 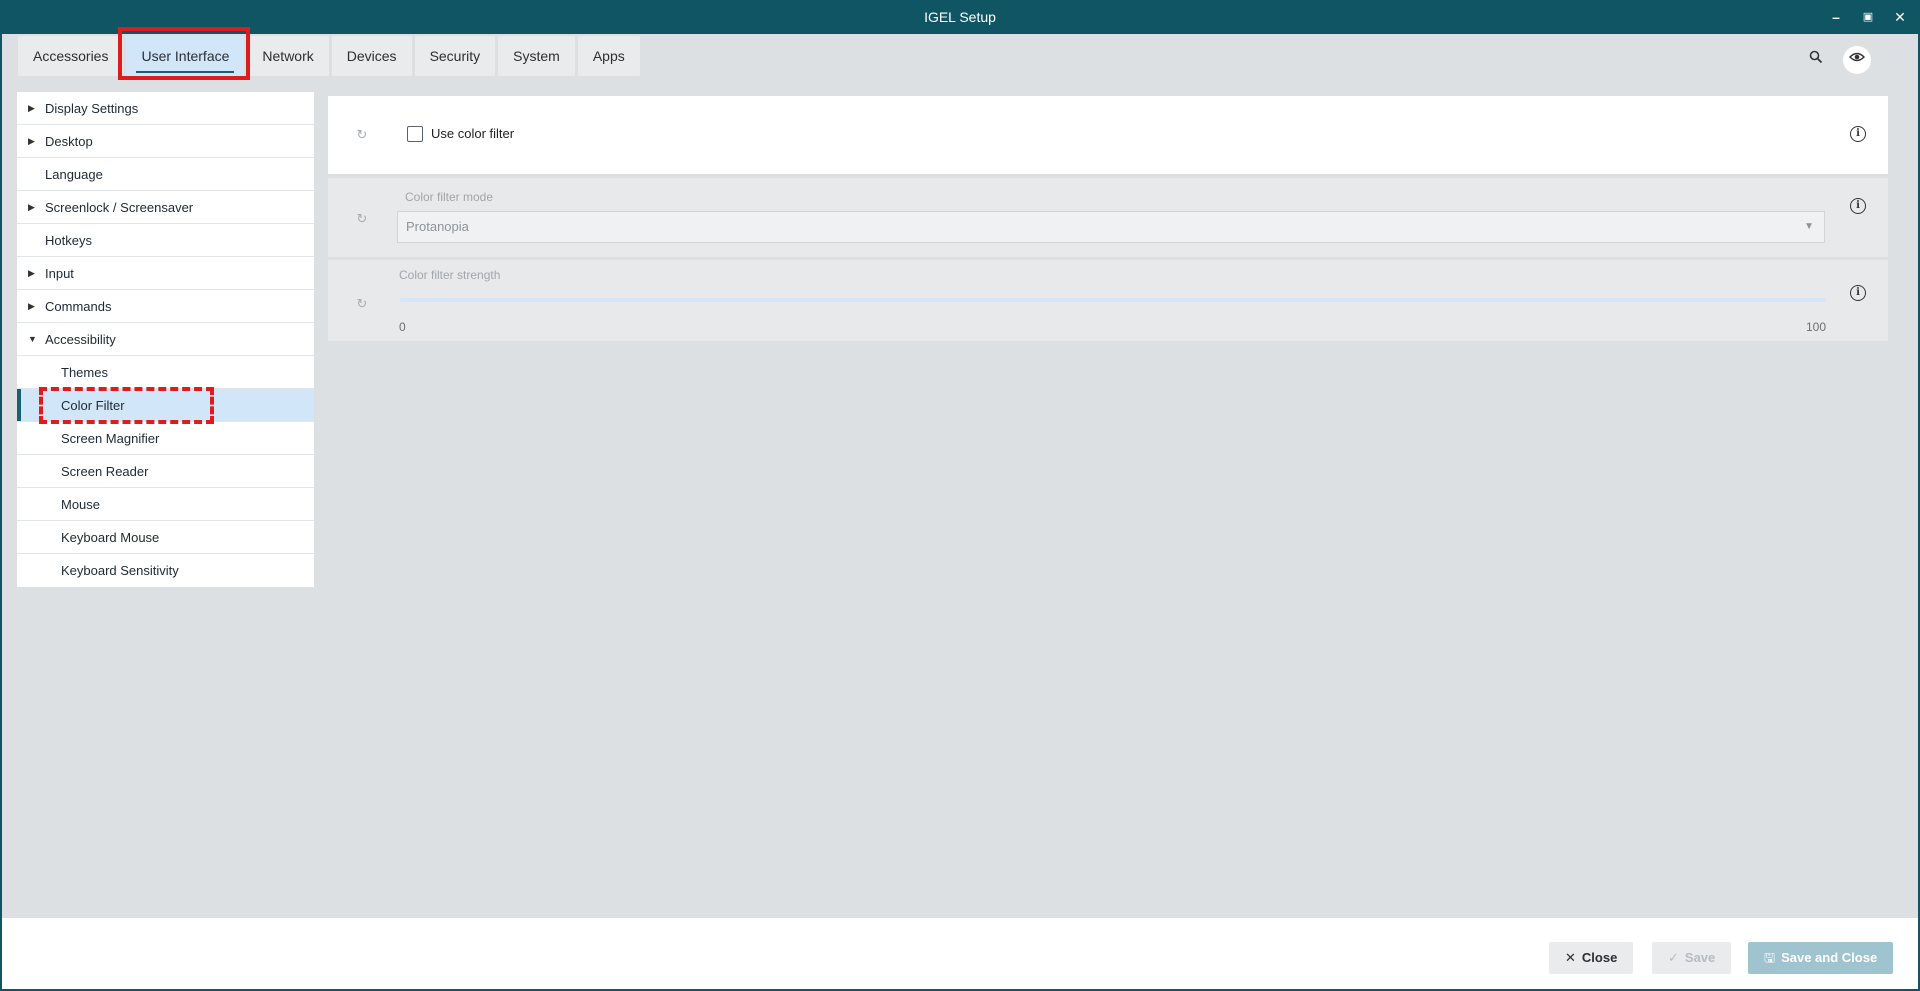 I want to click on setting-color-filter-strength: ↻ Color filter strength 0 100 i, so click(x=1108, y=300).